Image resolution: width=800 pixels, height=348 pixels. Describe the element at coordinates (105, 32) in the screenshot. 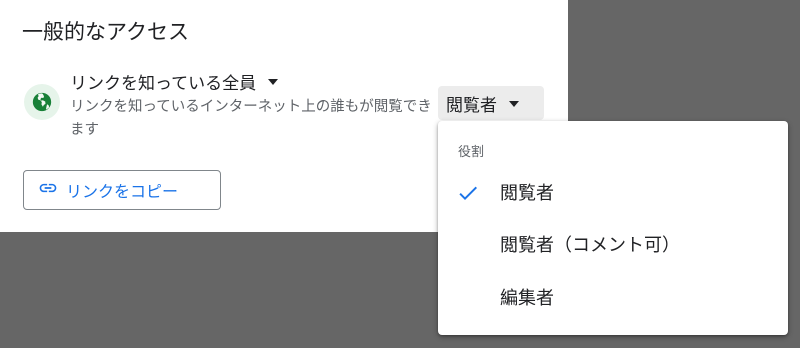

I see `general-access-title: 一般的なアクセス` at that location.